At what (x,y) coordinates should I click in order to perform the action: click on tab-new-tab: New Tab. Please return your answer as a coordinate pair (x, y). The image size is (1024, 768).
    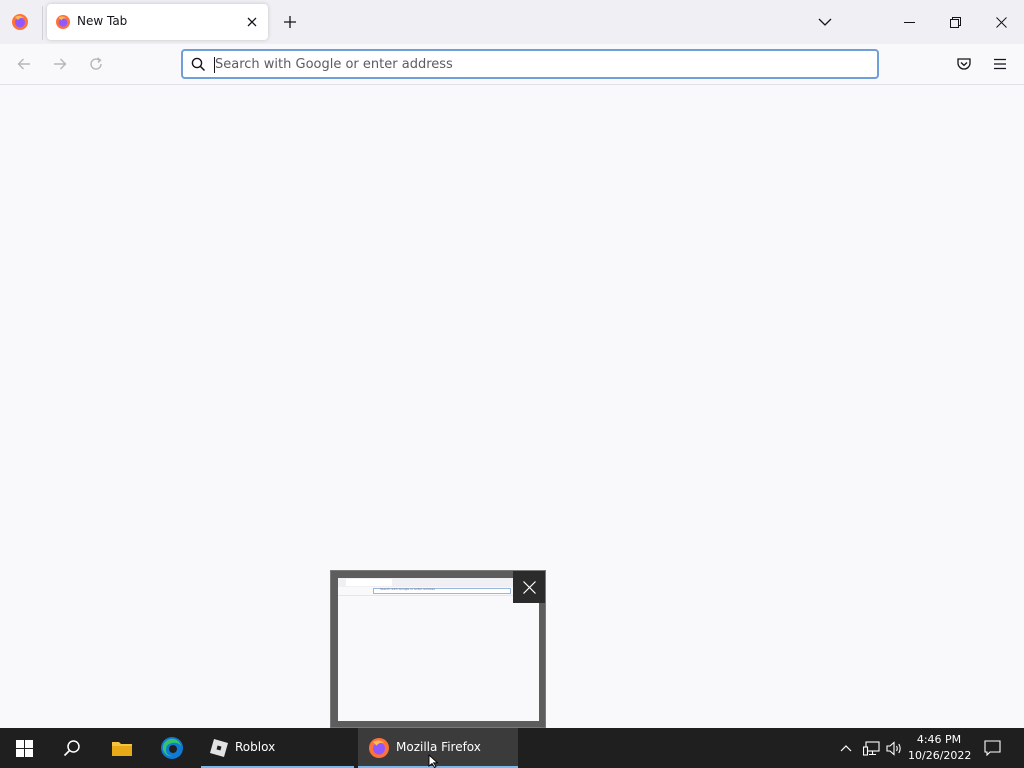
    Looking at the image, I should click on (157, 22).